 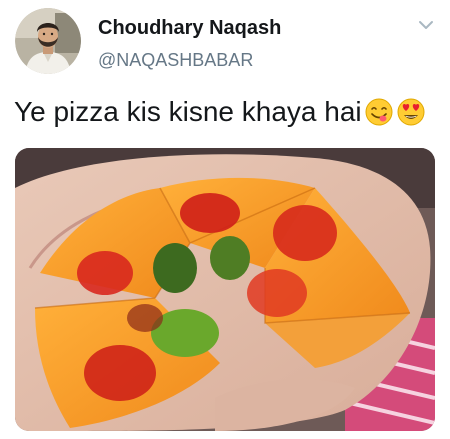 What do you see at coordinates (189, 43) in the screenshot?
I see `user-block: Choudhary Naqash @NAQASHBABAR` at bounding box center [189, 43].